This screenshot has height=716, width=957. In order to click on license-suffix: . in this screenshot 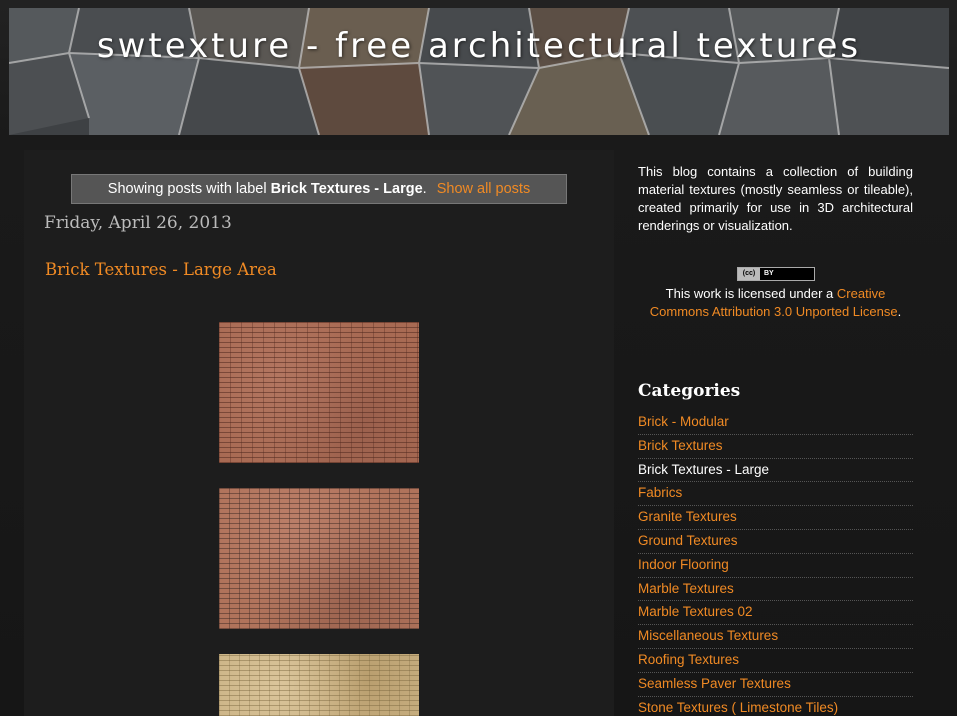, I will do `click(899, 311)`.